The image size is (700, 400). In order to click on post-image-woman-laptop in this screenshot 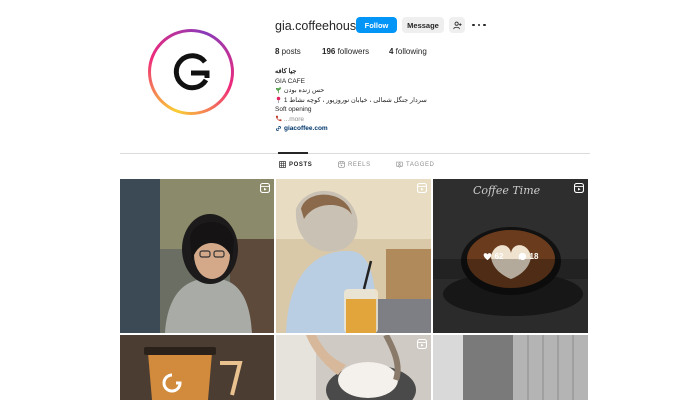, I will do `click(353, 256)`.